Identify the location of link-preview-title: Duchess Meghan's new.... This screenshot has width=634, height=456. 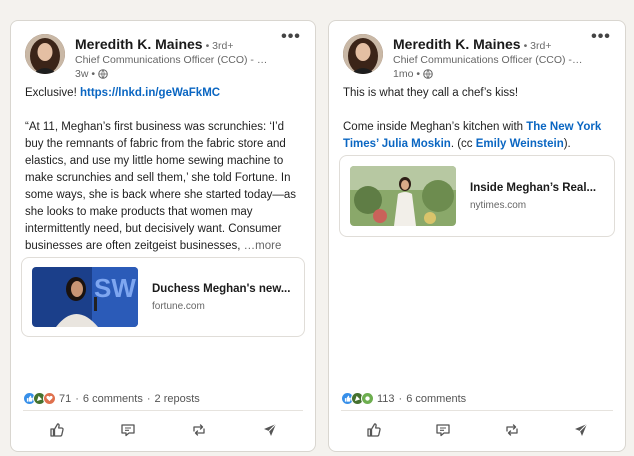
(221, 288).